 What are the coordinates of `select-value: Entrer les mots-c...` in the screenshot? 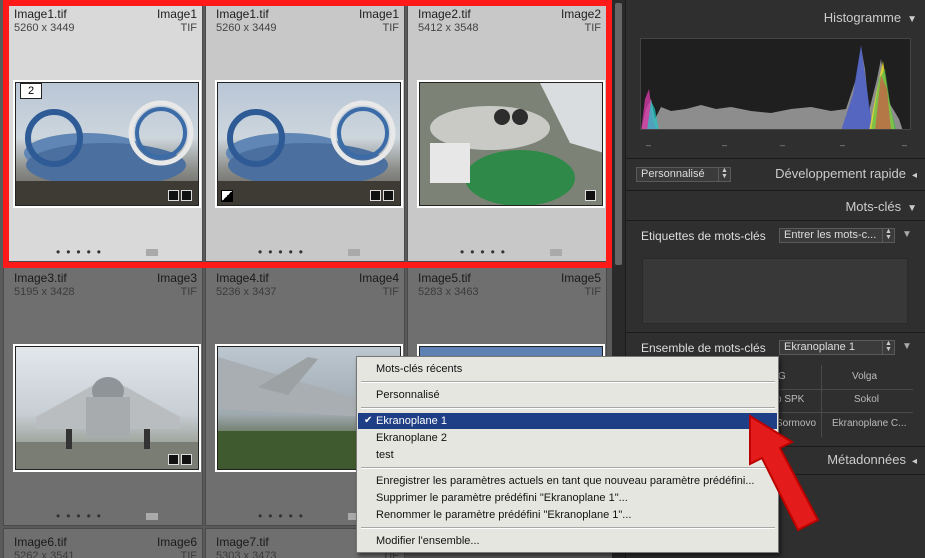 It's located at (830, 235).